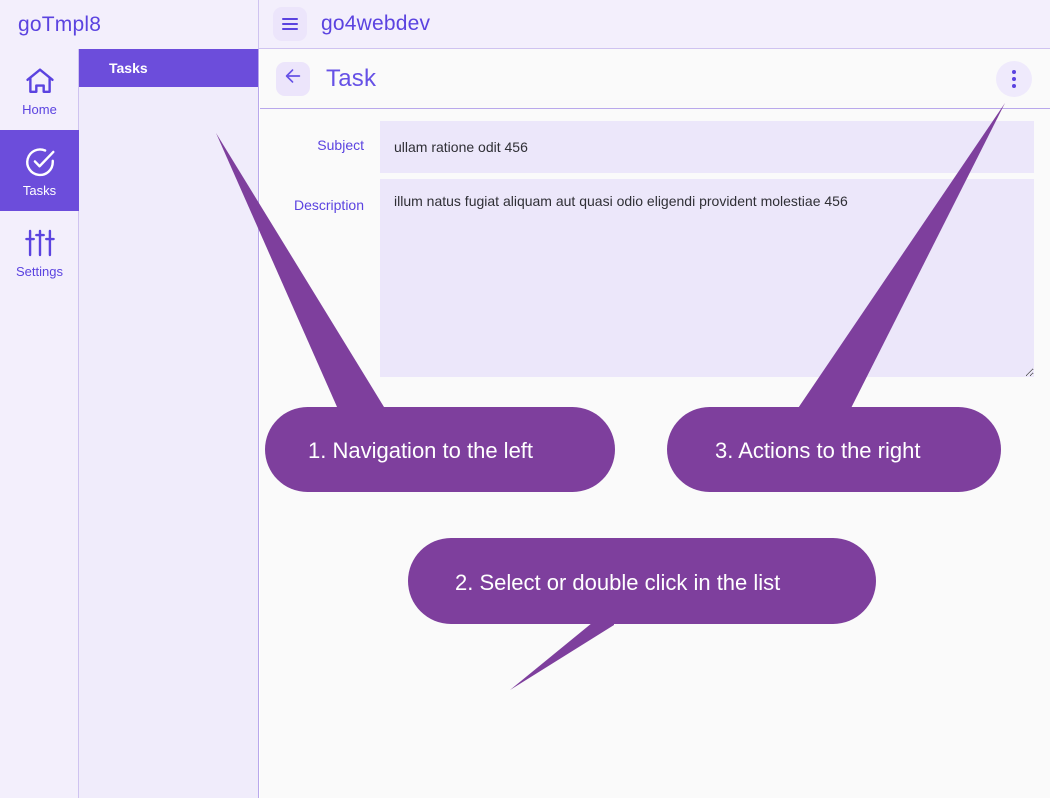 This screenshot has height=798, width=1050. Describe the element at coordinates (129, 24) in the screenshot. I see `brand-cell: goTmpl8` at that location.